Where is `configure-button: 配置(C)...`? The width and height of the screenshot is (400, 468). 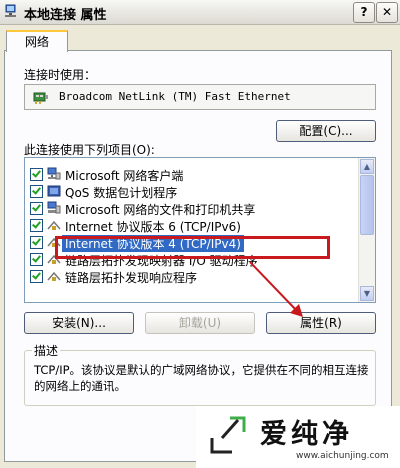
configure-button: 配置(C)... is located at coordinates (326, 131).